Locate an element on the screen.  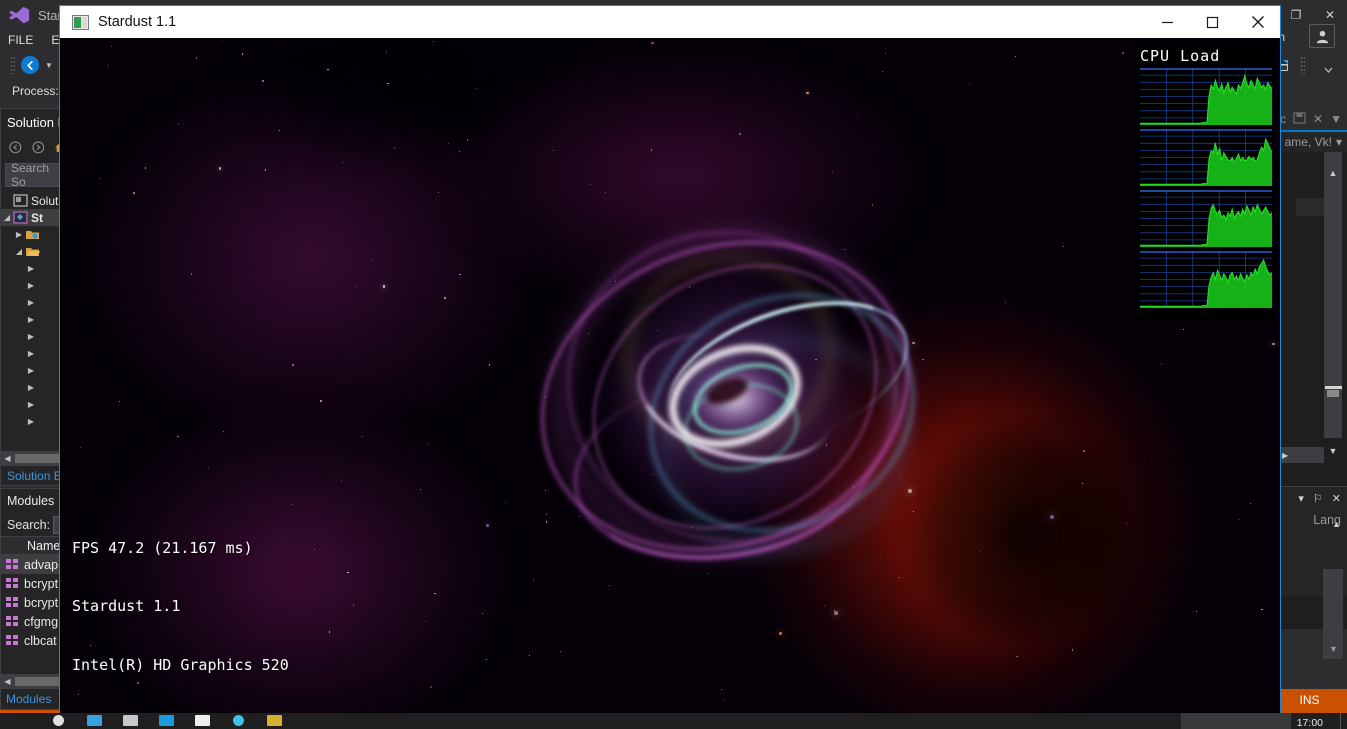
module-icon is located at coordinates (12, 640).